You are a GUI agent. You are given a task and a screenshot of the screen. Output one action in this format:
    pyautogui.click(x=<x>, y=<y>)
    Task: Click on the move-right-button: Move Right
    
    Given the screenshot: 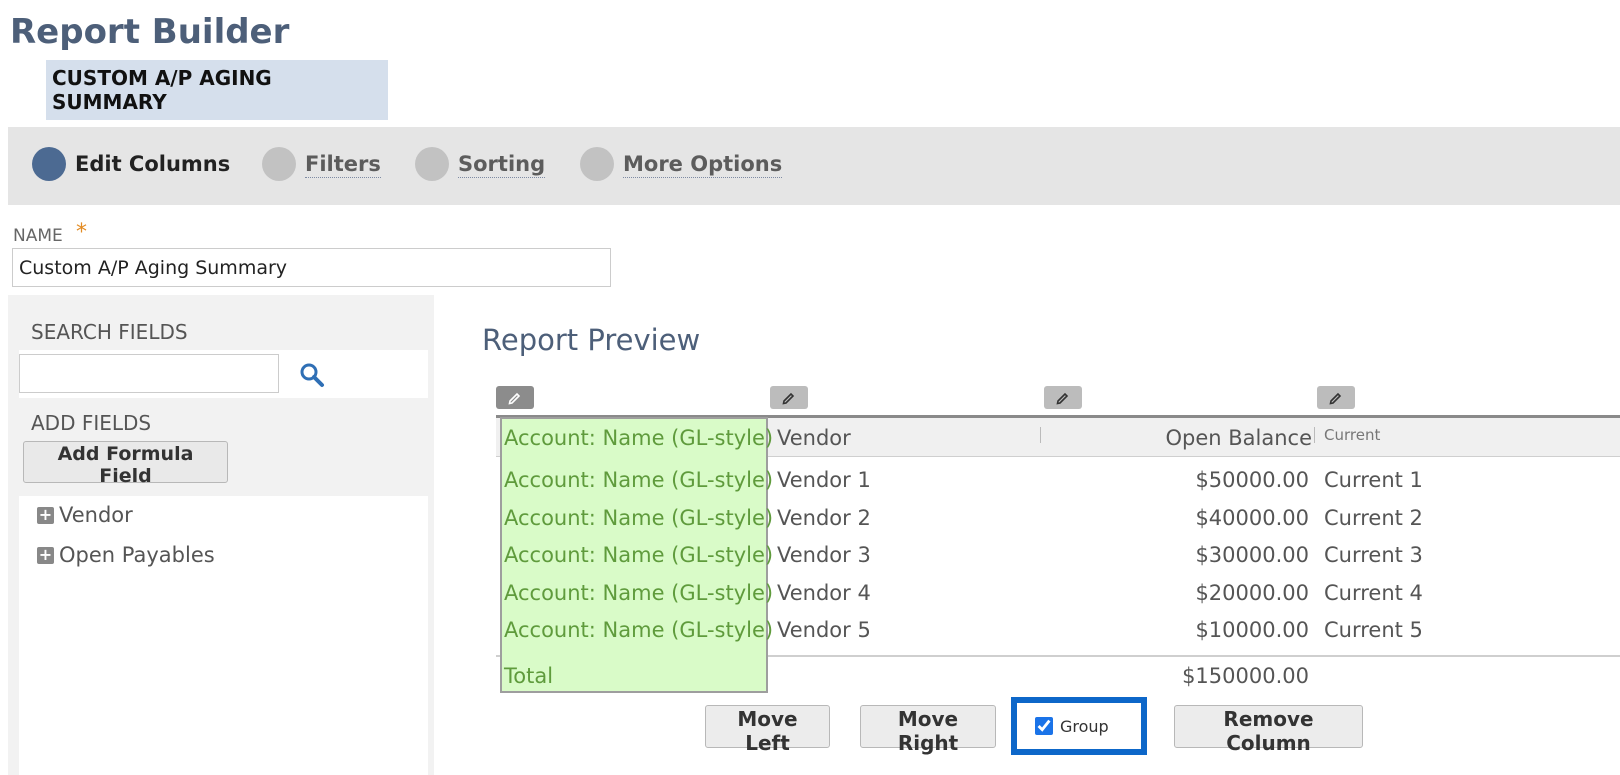 What is the action you would take?
    pyautogui.click(x=928, y=730)
    